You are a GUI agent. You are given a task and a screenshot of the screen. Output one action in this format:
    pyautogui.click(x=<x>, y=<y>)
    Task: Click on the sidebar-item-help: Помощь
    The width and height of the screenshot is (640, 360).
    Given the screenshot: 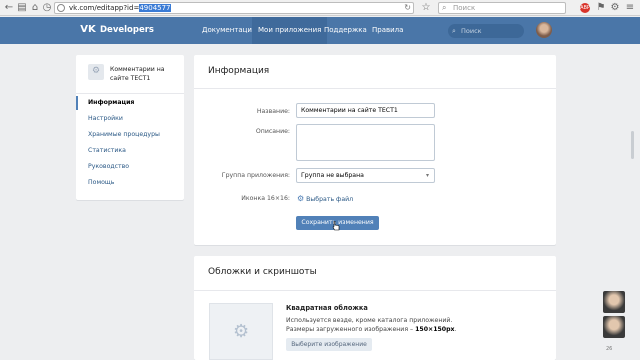 What is the action you would take?
    pyautogui.click(x=130, y=183)
    